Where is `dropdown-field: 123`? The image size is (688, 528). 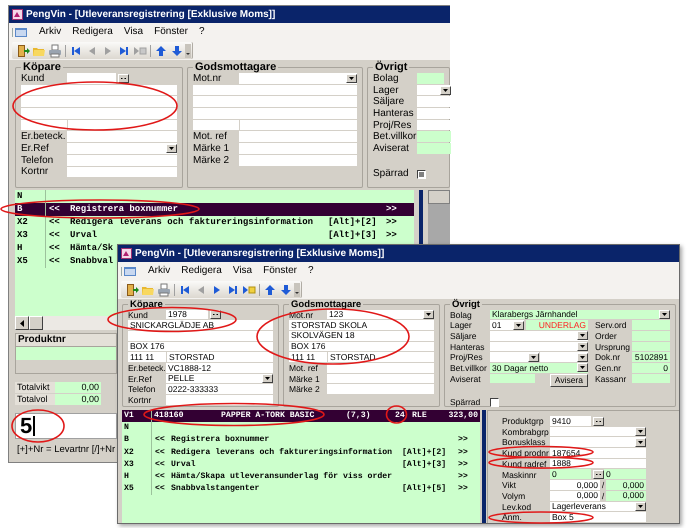 dropdown-field: 123 is located at coordinates (380, 315).